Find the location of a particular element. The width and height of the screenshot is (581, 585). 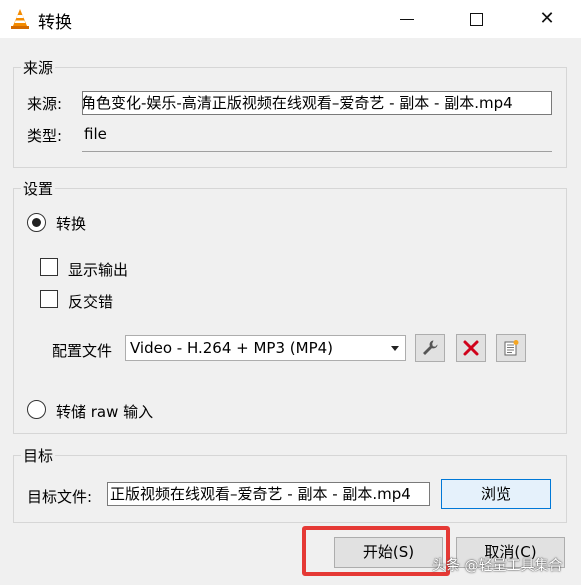

maximize-button is located at coordinates (476, 19).